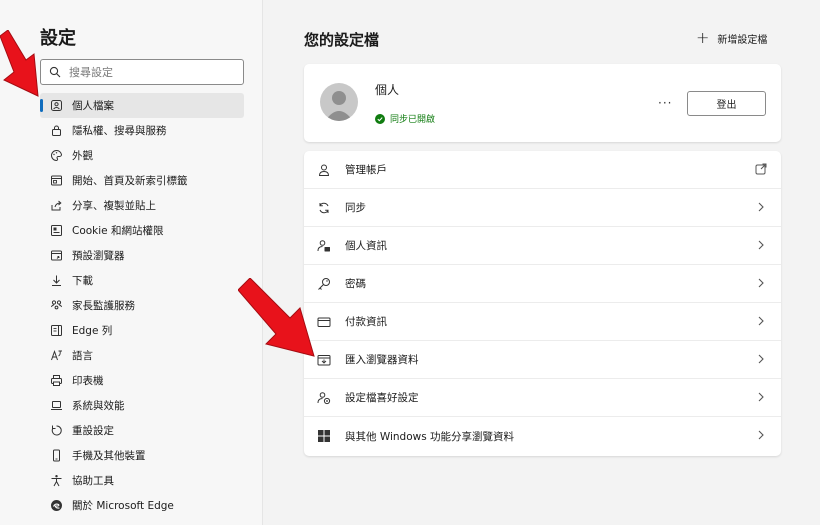 This screenshot has width=820, height=525. Describe the element at coordinates (142, 480) in the screenshot. I see `sidebar-item-accessibility: 協助工具` at that location.